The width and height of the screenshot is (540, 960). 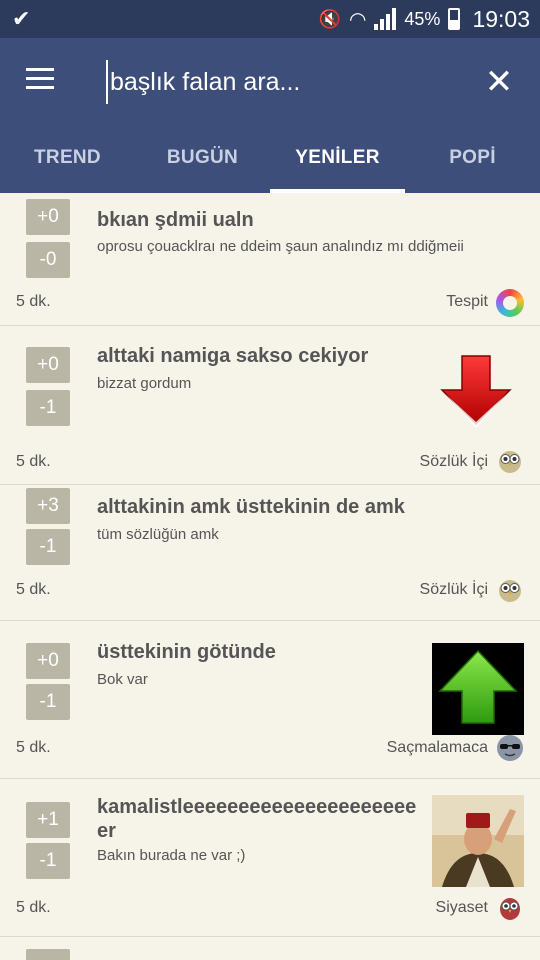 What do you see at coordinates (467, 302) in the screenshot?
I see `entry-category: Tespit` at bounding box center [467, 302].